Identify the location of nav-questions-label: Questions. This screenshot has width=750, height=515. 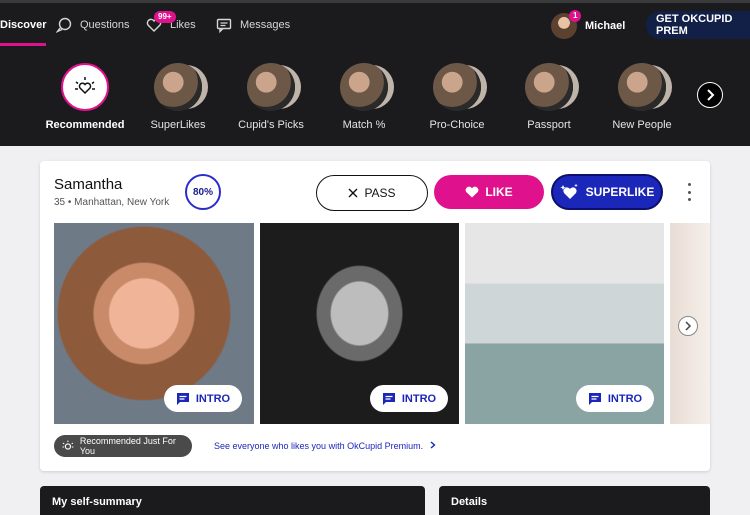
(105, 24).